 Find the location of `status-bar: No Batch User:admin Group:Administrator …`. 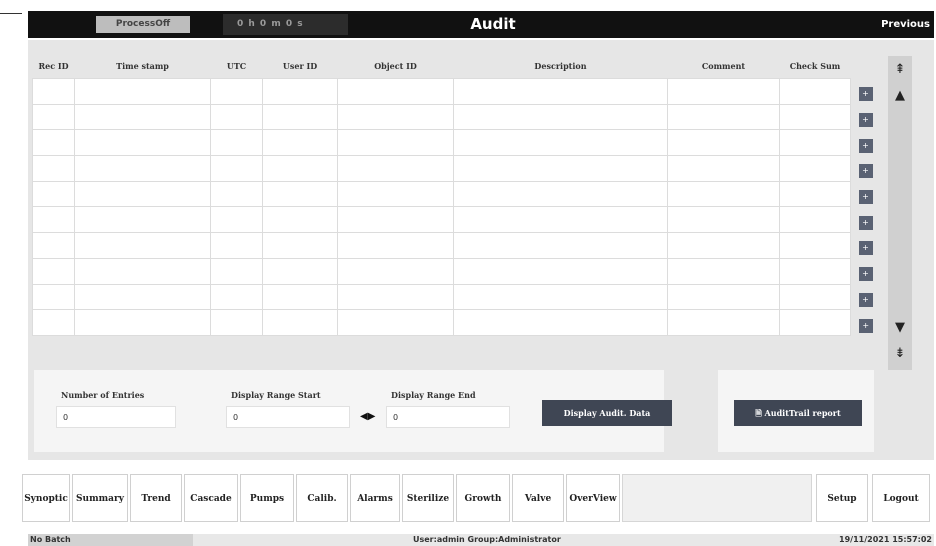

status-bar: No Batch User:admin Group:Administrator … is located at coordinates (481, 540).